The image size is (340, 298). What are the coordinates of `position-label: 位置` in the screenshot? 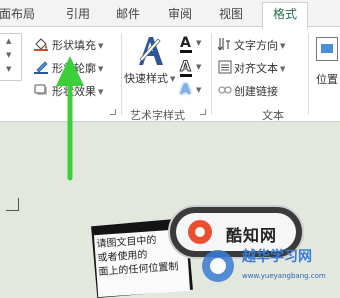 It's located at (327, 79).